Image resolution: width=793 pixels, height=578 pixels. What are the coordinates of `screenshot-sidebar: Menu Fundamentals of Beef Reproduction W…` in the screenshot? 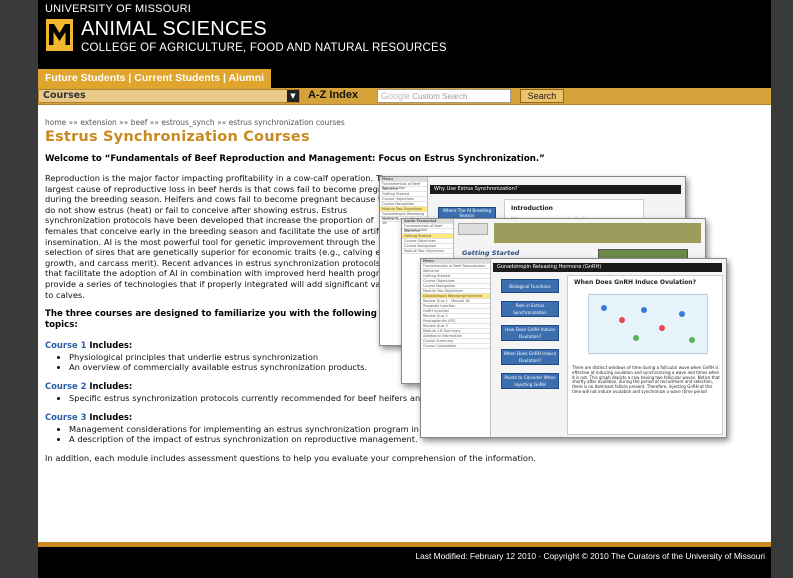 It's located at (456, 348).